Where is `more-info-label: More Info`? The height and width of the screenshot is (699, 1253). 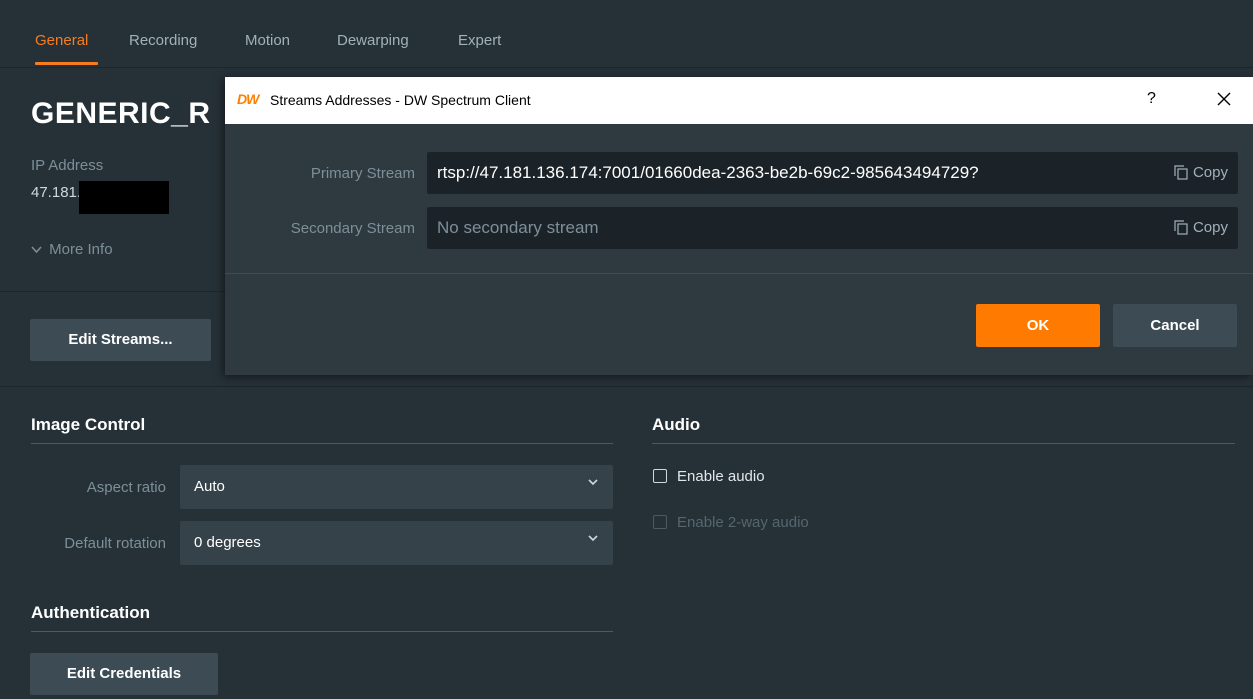 more-info-label: More Info is located at coordinates (81, 249).